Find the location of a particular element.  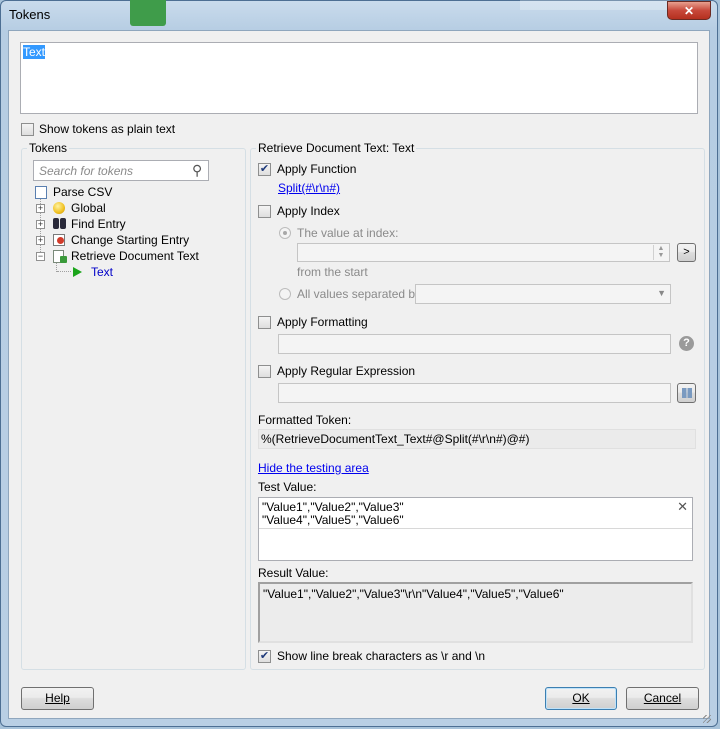

test-value-divider is located at coordinates (475, 528).